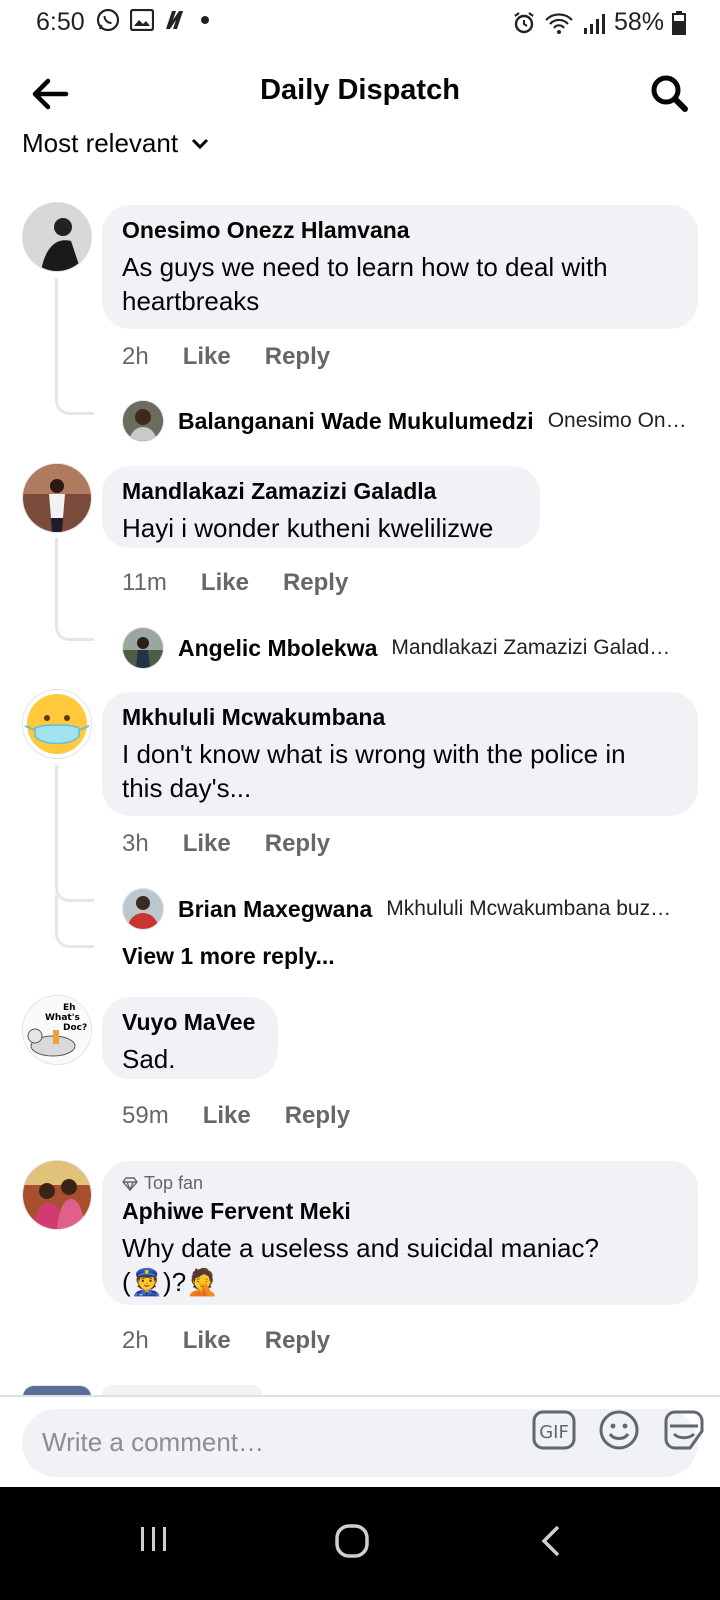 This screenshot has width=720, height=1600. What do you see at coordinates (190, 1059) in the screenshot?
I see `comment-text: Sad.` at bounding box center [190, 1059].